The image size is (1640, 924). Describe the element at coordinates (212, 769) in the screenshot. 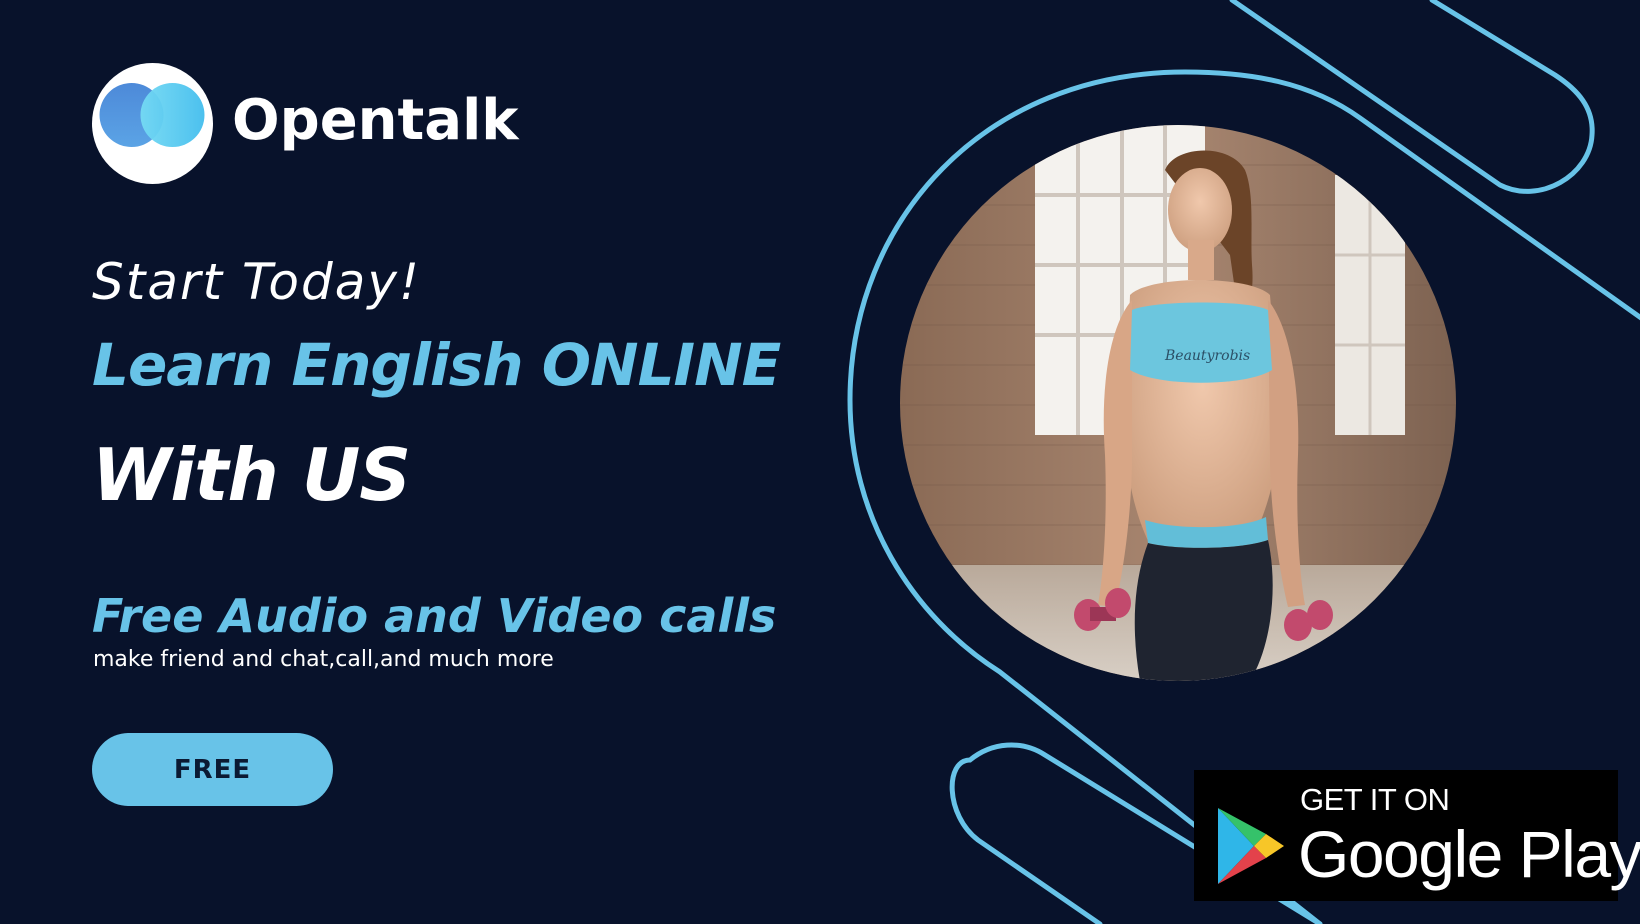

I see `free-button: FREE` at that location.